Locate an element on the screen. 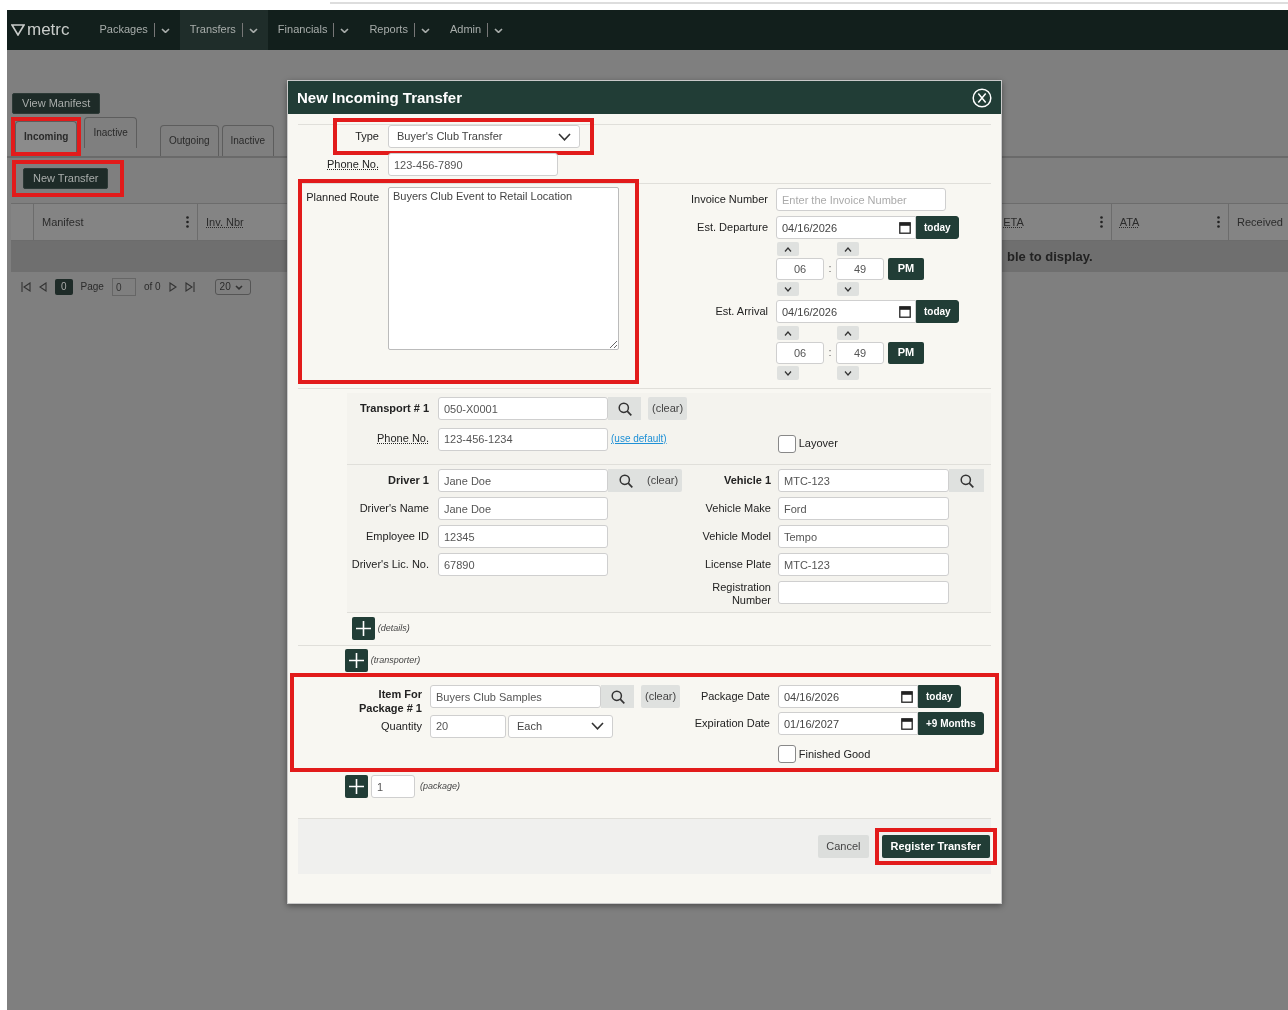 This screenshot has width=1288, height=1010. unit-select: Each is located at coordinates (560, 726).